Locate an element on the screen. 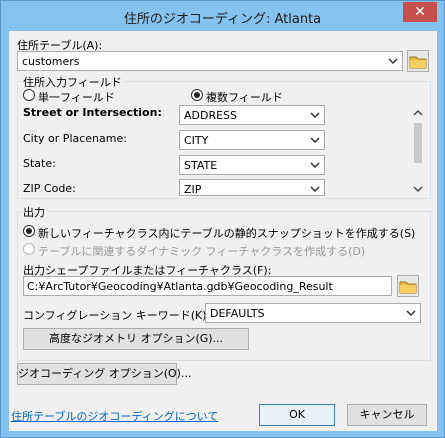 This screenshot has height=438, width=445. city-combo: CITY is located at coordinates (252, 140).